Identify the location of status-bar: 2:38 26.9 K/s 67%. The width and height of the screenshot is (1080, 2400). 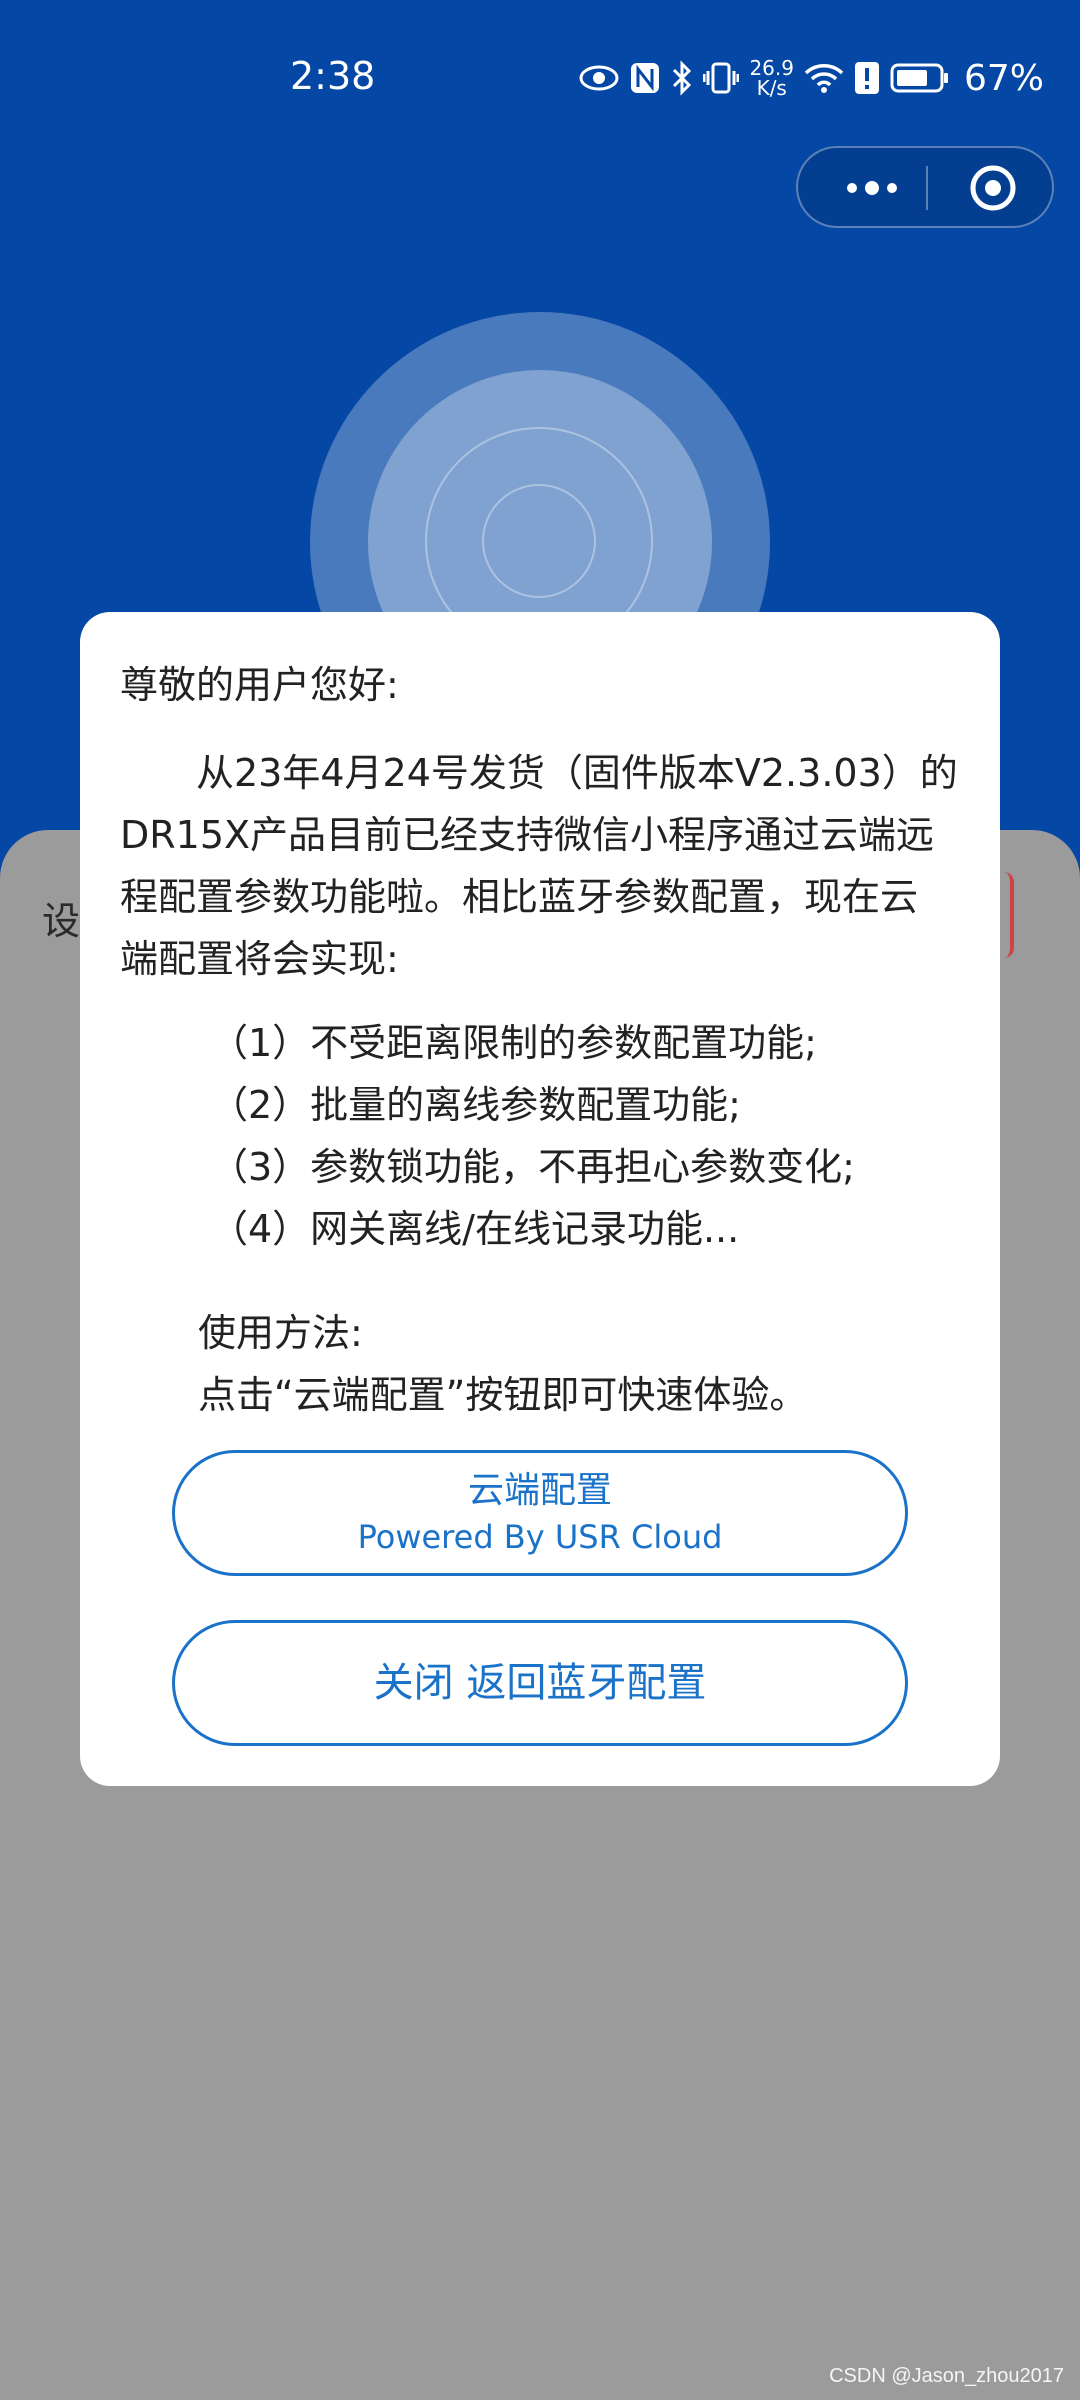
(540, 80).